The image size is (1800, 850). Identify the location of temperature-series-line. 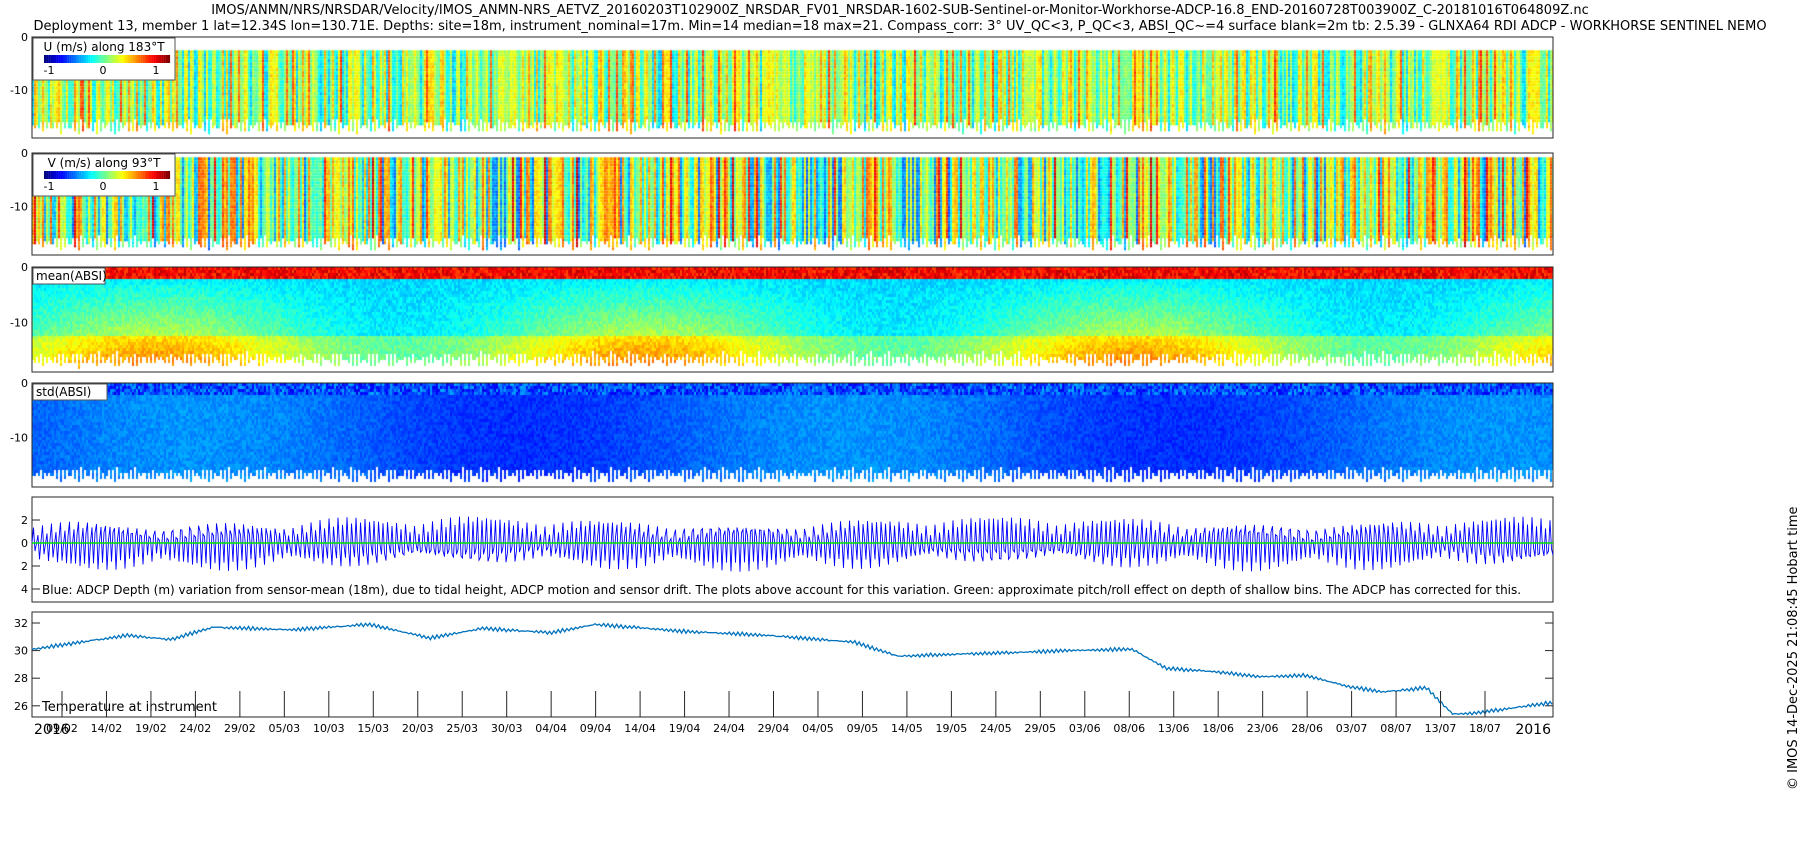
(792, 668).